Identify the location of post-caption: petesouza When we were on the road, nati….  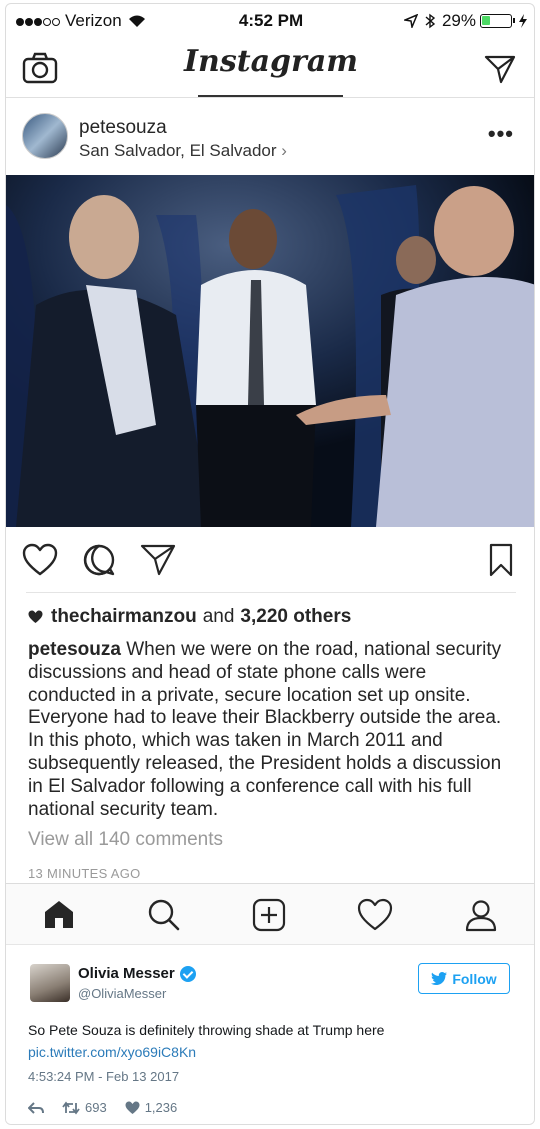
(273, 730).